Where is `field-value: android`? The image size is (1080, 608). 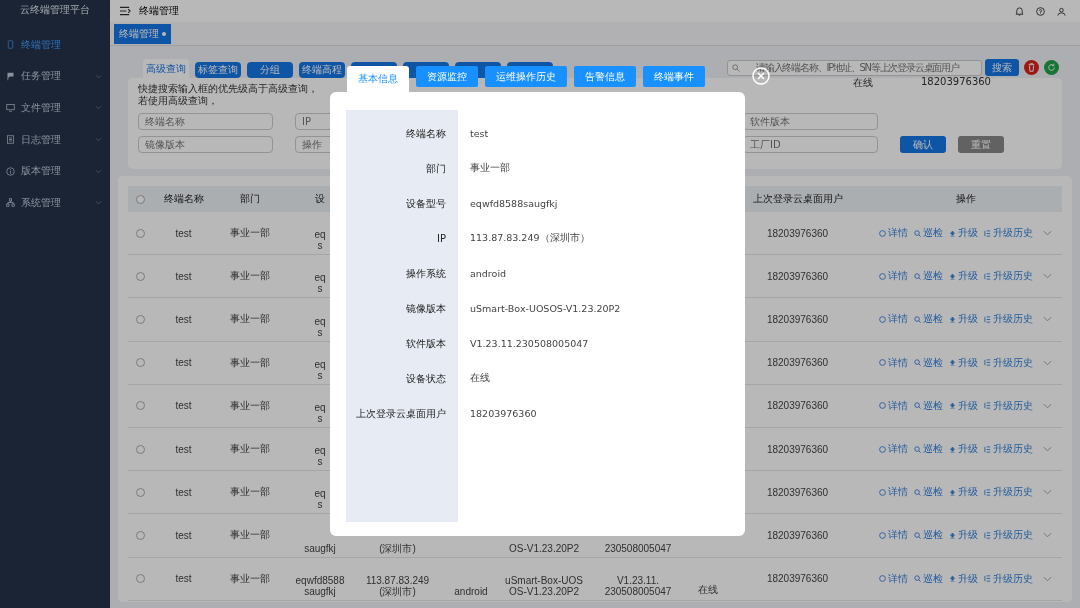
field-value: android is located at coordinates (488, 273).